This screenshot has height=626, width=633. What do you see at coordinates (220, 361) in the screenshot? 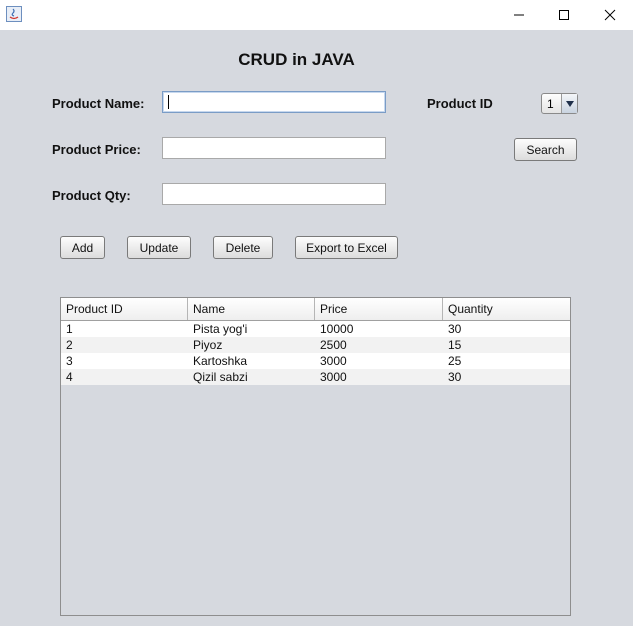
I see `cell-name: Kartoshka` at bounding box center [220, 361].